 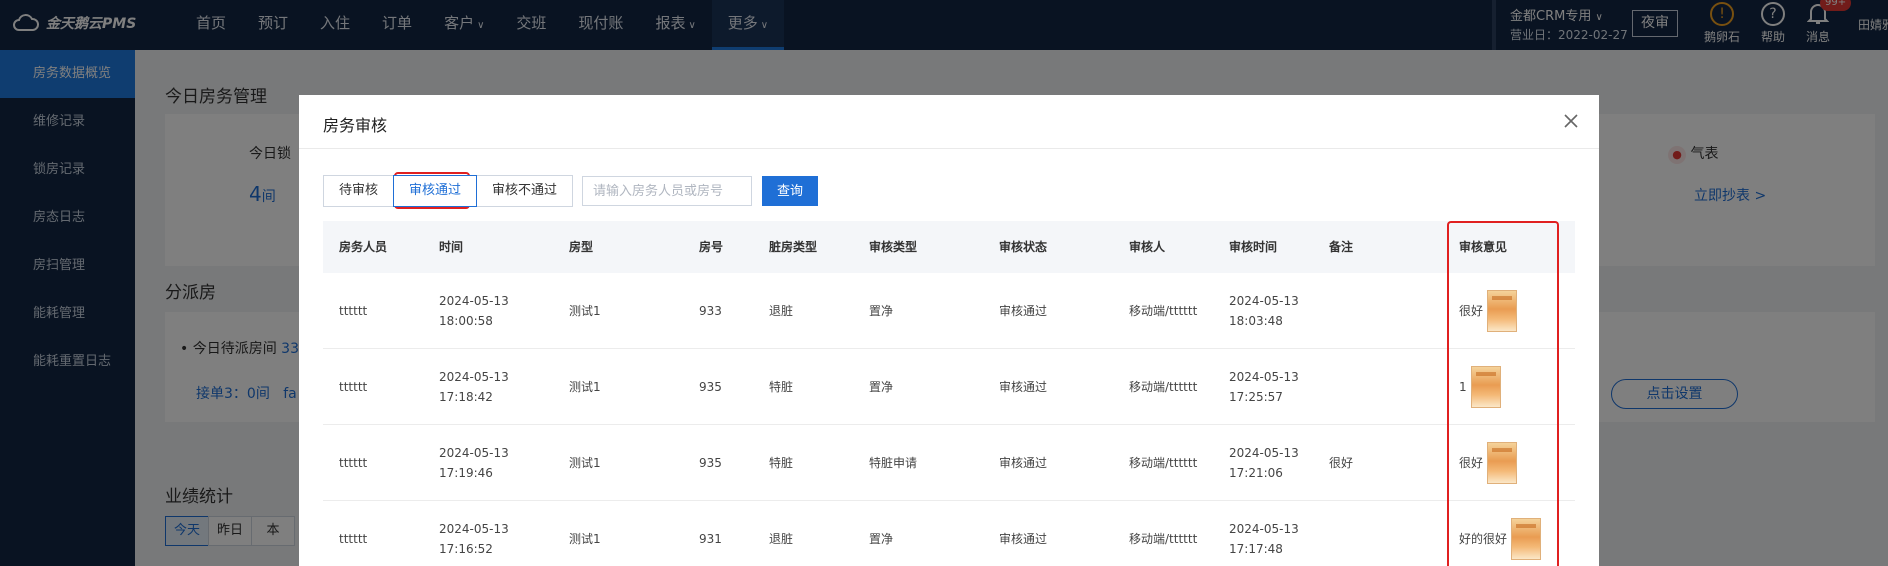 What do you see at coordinates (790, 191) in the screenshot?
I see `query-button: 查询` at bounding box center [790, 191].